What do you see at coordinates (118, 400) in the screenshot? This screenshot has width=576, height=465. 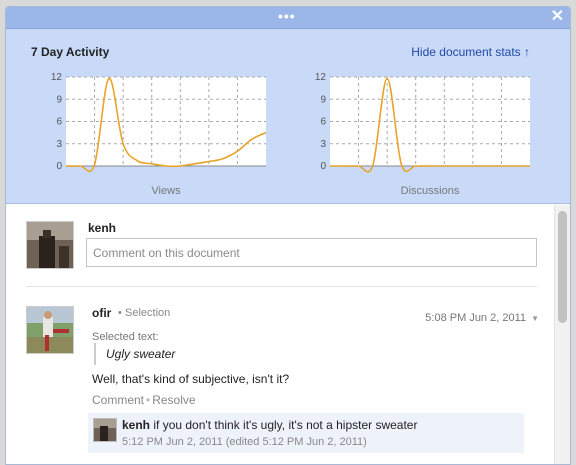 I see `comment-reply-button: Comment` at bounding box center [118, 400].